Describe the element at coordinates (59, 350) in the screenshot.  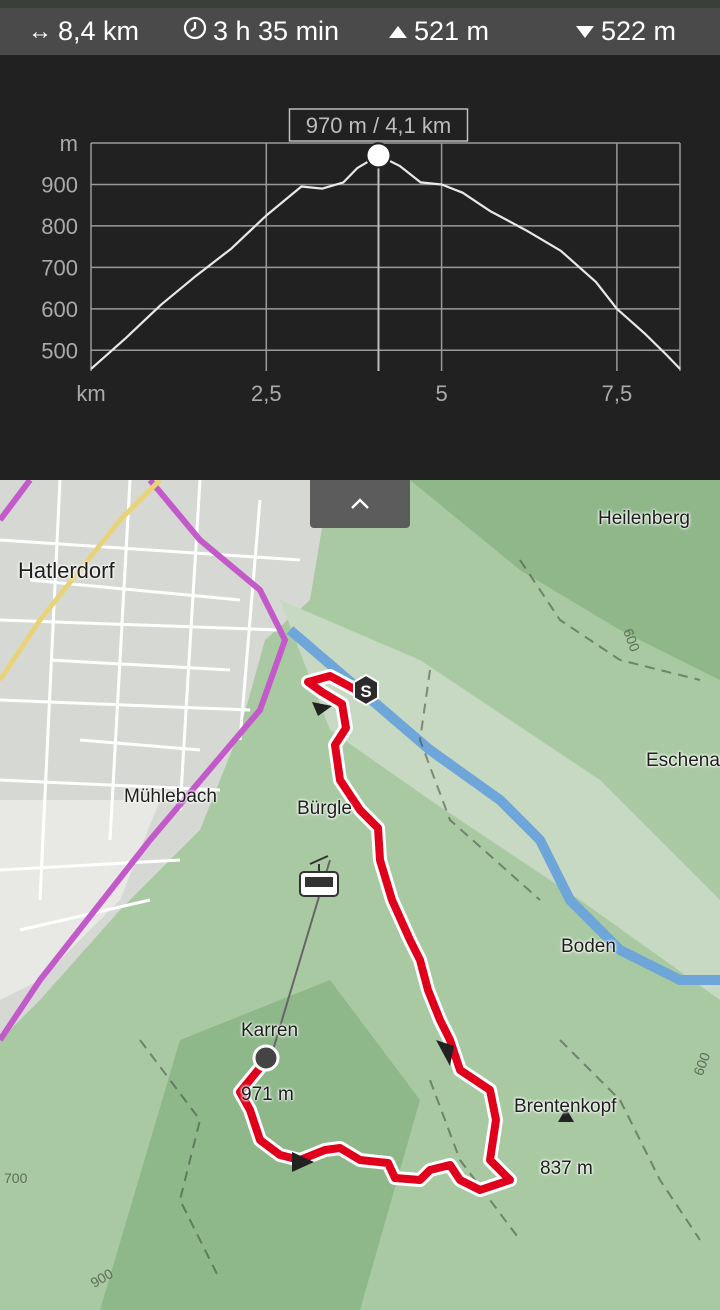
I see `y-tick-label: 500` at that location.